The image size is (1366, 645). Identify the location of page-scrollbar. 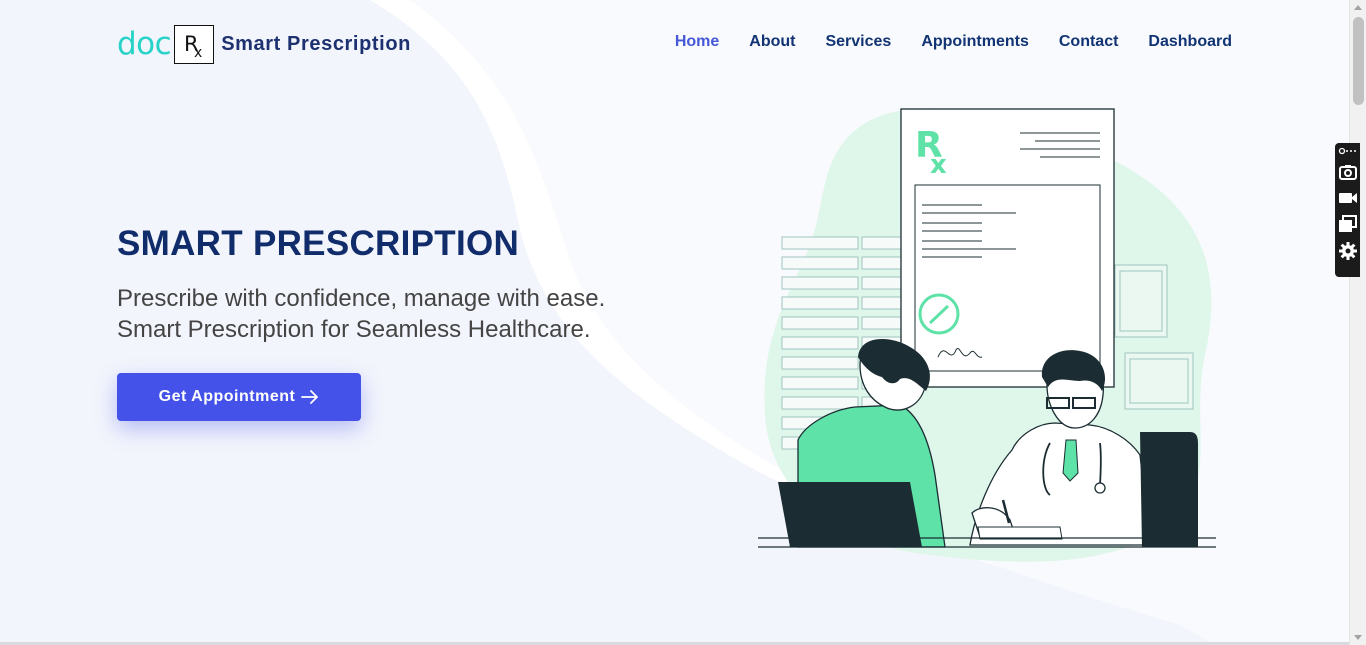
(1357, 322).